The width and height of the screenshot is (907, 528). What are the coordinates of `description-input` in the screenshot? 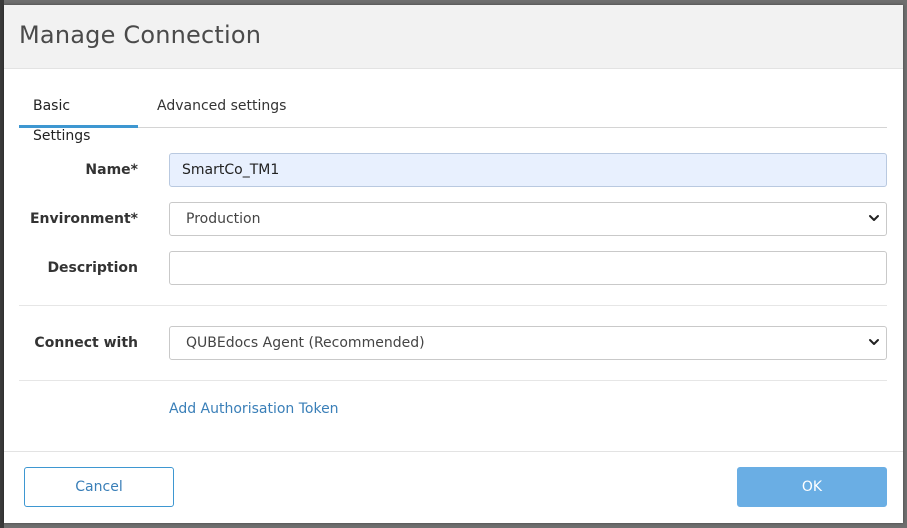 It's located at (528, 268).